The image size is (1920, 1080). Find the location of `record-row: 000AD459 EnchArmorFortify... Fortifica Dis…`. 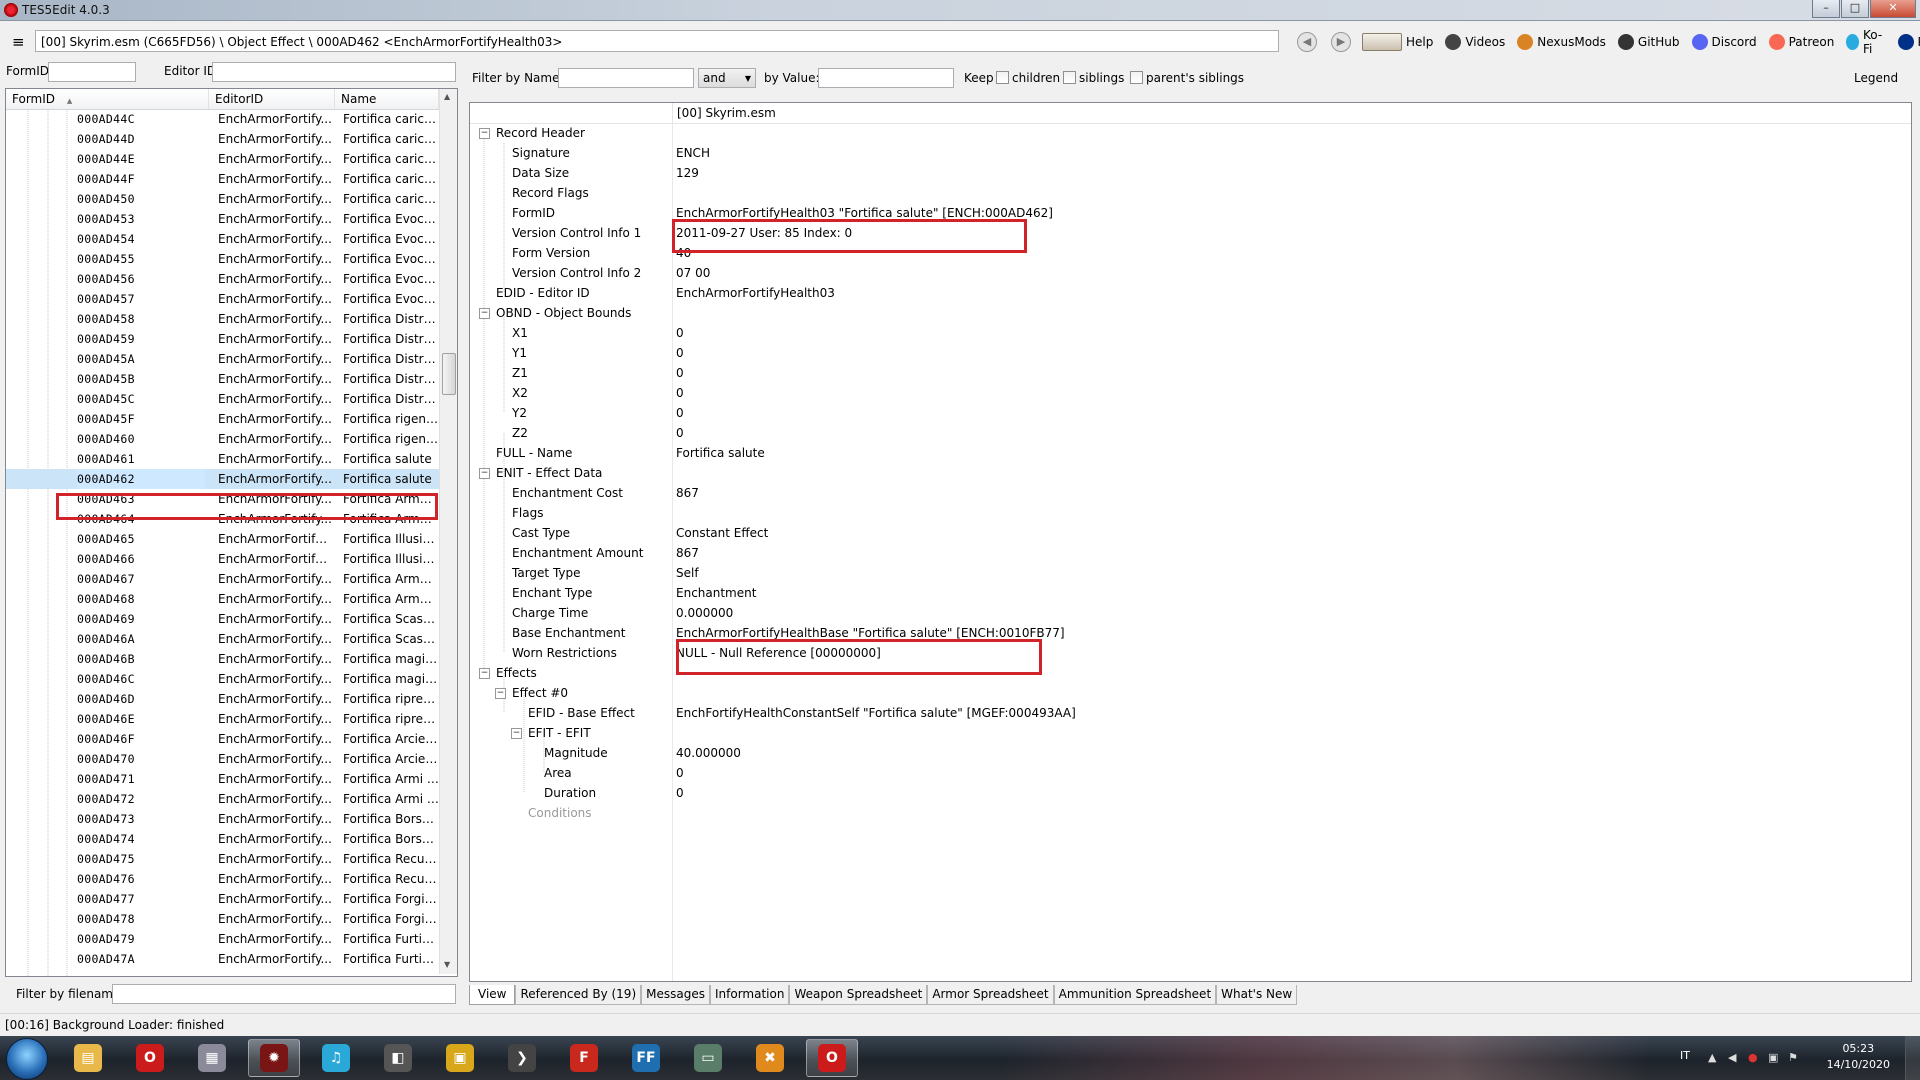

record-row: 000AD459 EnchArmorFortify... Fortifica Dis… is located at coordinates (222, 339).